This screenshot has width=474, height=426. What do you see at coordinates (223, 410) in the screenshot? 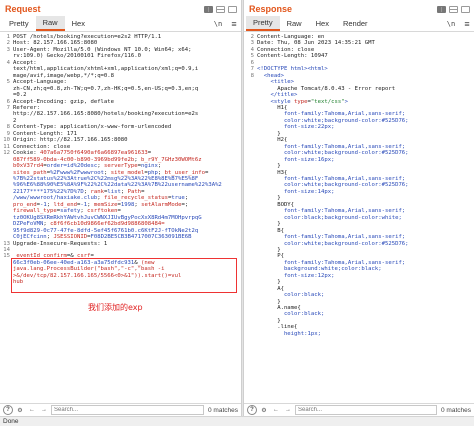
I see `request-match-count: 0 matches` at bounding box center [223, 410].